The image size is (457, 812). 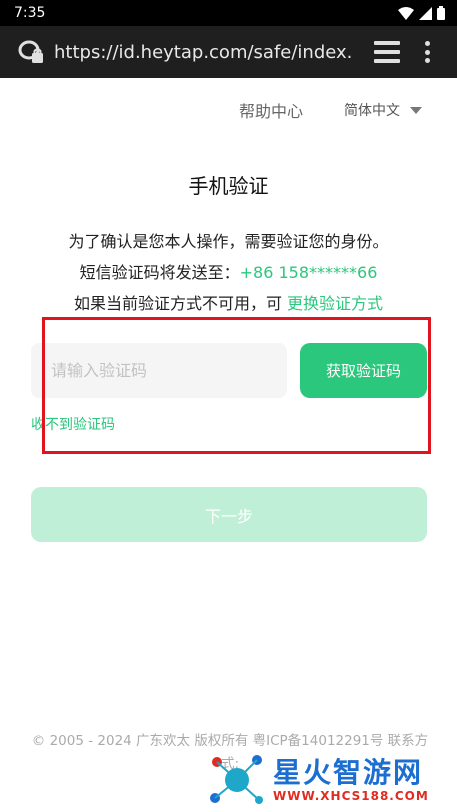 What do you see at coordinates (228, 241) in the screenshot?
I see `verify-reason-text: 为了确认是您本人操作，需要验证您的身份。` at bounding box center [228, 241].